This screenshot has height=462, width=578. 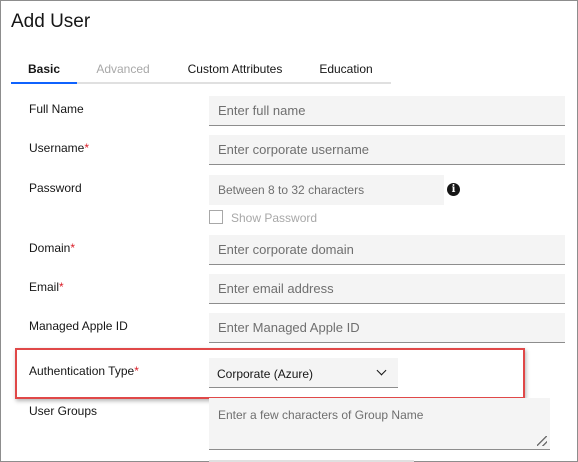 I want to click on user-groups-field, so click(x=379, y=424).